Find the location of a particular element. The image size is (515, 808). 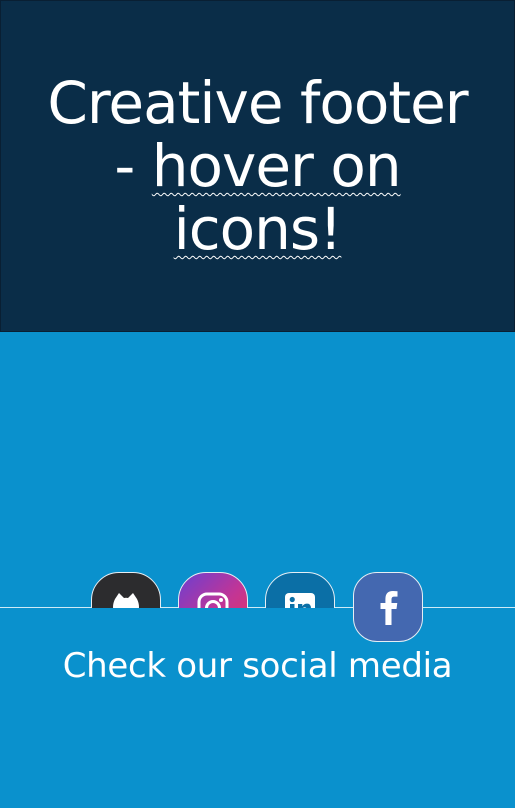

social-caption: Check our social media is located at coordinates (257, 666).